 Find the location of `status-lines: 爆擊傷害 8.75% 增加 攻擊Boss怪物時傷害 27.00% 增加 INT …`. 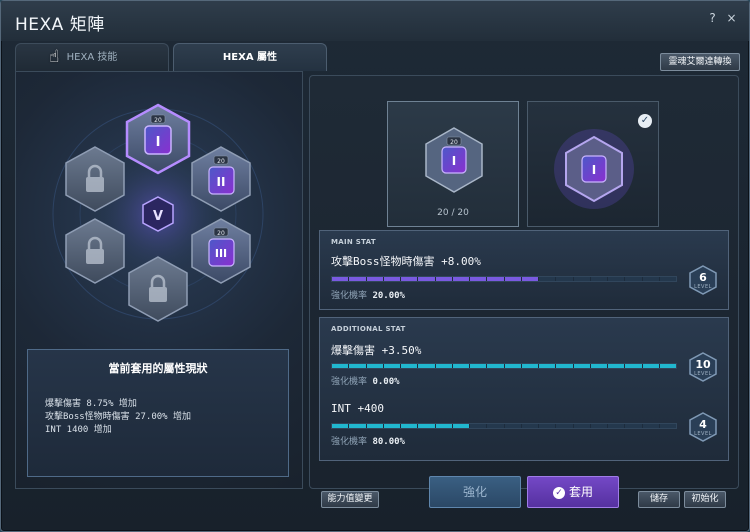

status-lines: 爆擊傷害 8.75% 增加 攻擊Boss怪物時傷害 27.00% 增加 INT … is located at coordinates (118, 417).